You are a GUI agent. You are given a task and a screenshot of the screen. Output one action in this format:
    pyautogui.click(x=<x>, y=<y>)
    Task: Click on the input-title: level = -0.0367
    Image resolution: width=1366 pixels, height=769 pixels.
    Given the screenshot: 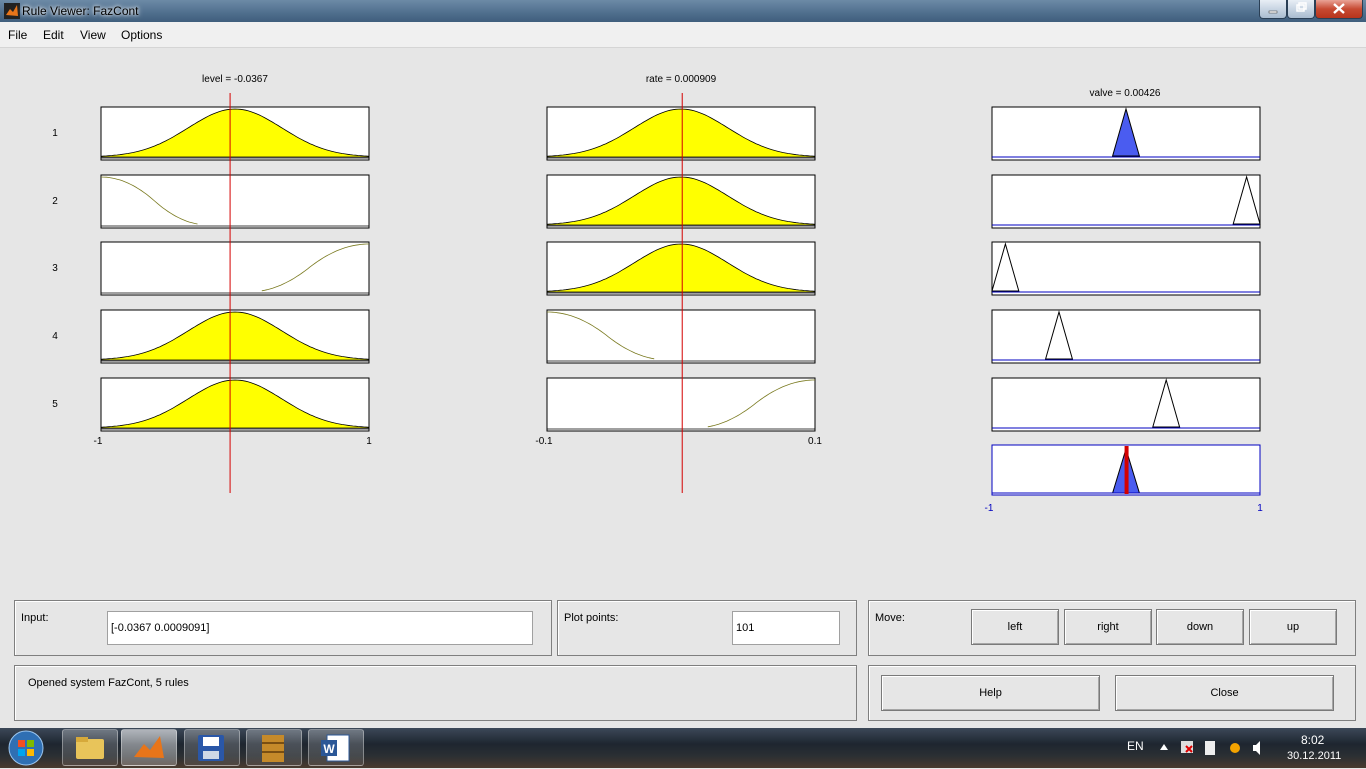 What is the action you would take?
    pyautogui.click(x=235, y=79)
    